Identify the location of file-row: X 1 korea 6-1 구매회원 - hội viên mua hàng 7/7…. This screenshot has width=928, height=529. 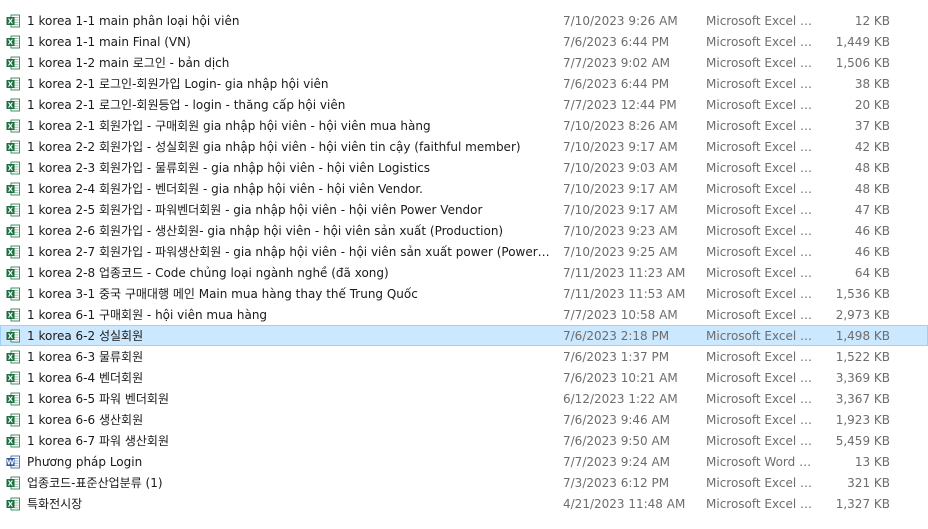
(464, 314).